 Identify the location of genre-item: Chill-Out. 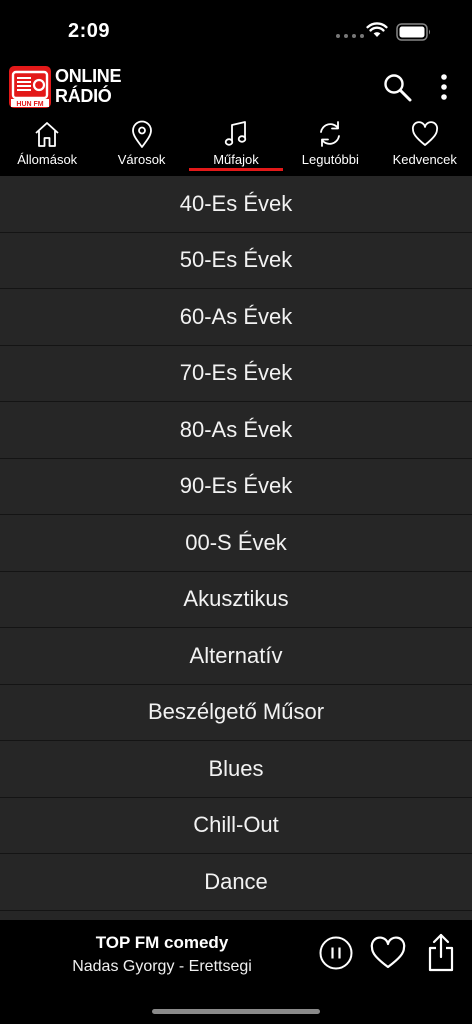
(236, 825).